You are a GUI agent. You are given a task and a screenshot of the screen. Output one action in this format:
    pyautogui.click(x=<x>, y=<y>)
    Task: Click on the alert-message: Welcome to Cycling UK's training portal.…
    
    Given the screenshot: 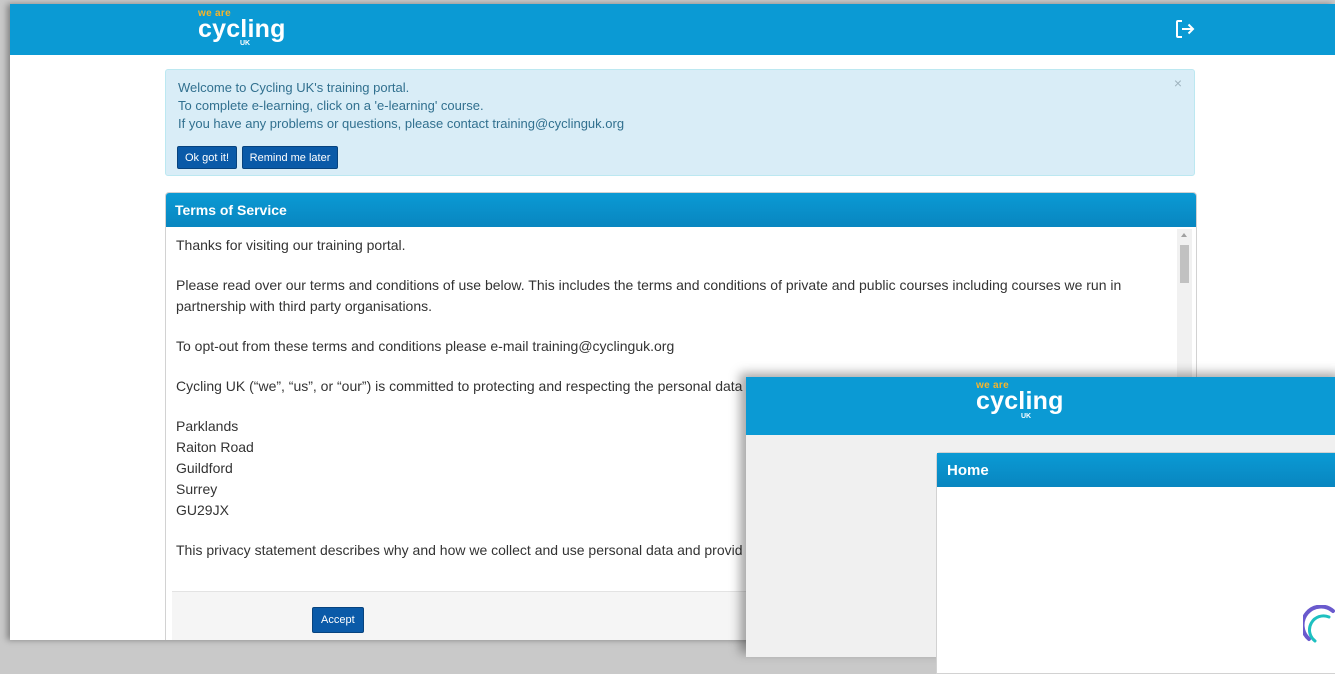 What is the action you would take?
    pyautogui.click(x=401, y=106)
    